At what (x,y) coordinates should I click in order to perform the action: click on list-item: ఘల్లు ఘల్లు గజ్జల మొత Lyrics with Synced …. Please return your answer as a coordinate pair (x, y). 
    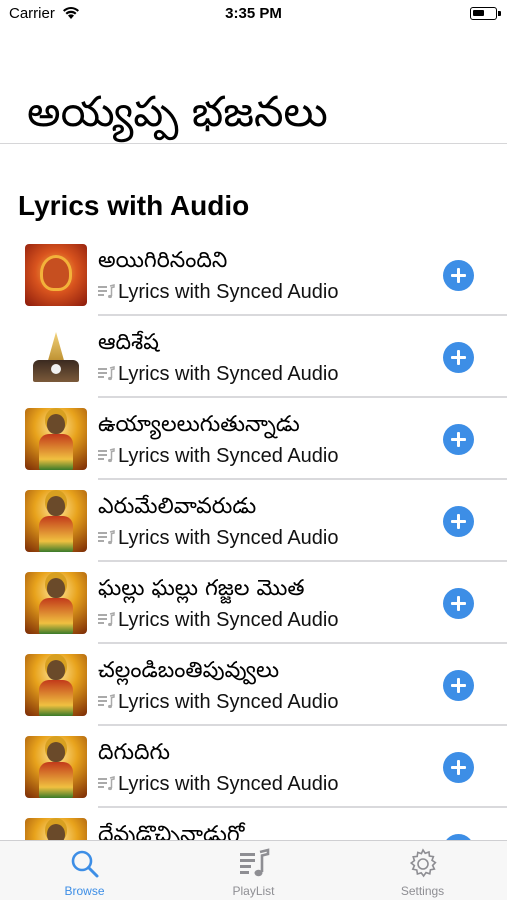
    Looking at the image, I should click on (253, 603).